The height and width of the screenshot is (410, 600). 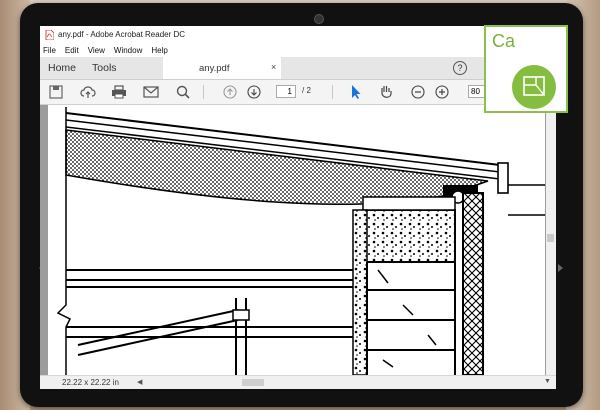 What do you see at coordinates (253, 382) in the screenshot?
I see `horizontal-scroll-thumb` at bounding box center [253, 382].